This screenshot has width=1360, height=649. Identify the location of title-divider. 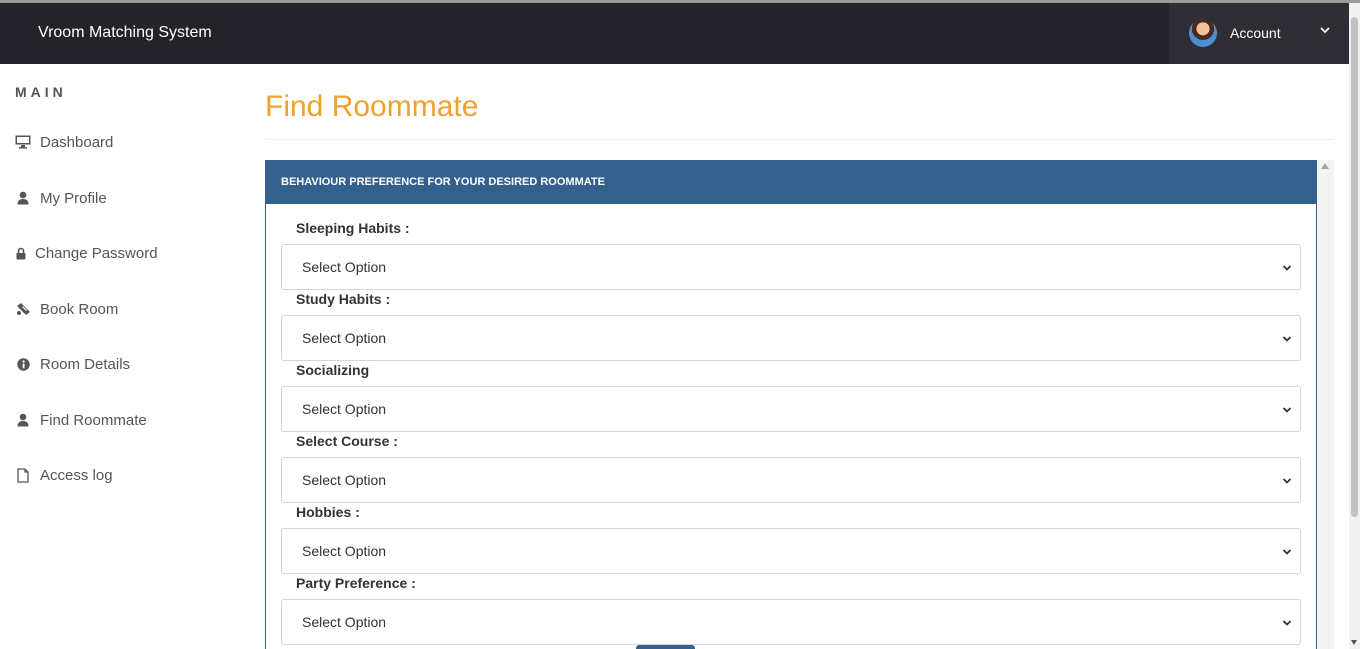
(799, 139).